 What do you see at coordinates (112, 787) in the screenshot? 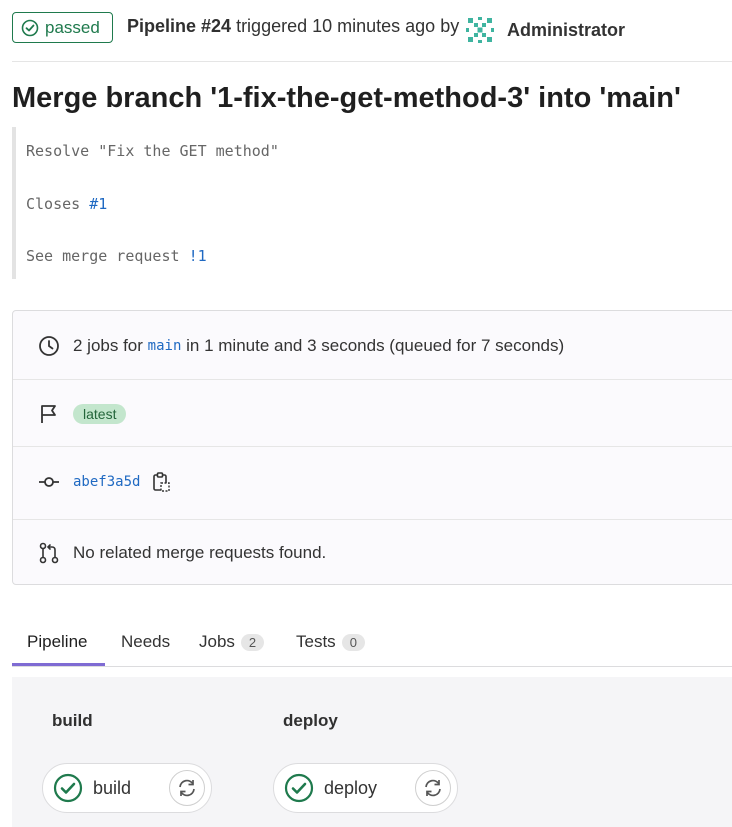
I see `job-name: build` at bounding box center [112, 787].